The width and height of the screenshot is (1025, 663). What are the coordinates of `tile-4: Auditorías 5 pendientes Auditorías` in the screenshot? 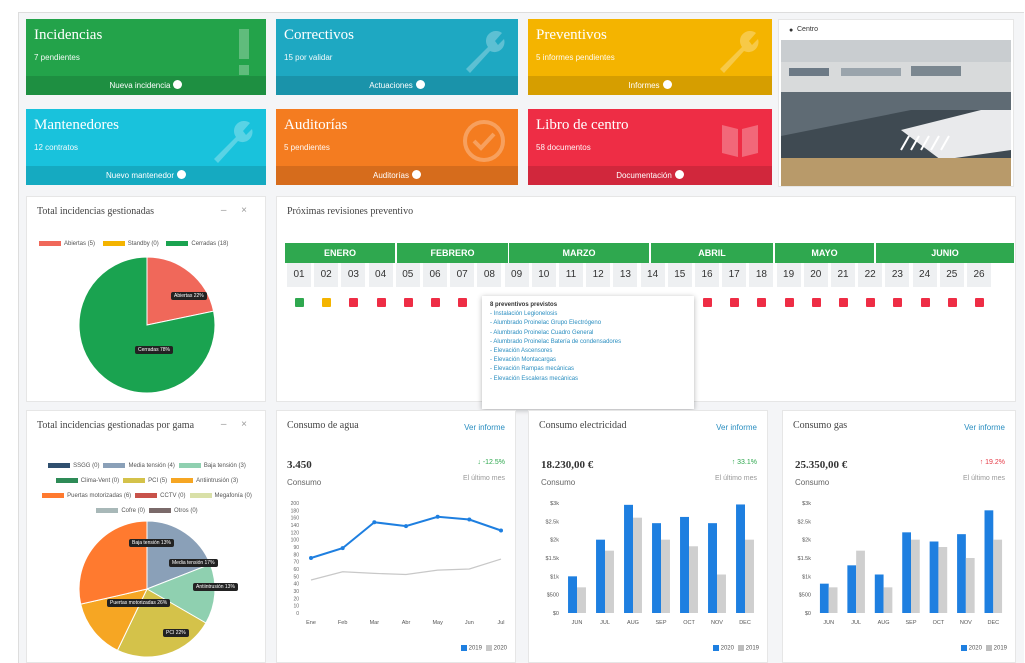 It's located at (397, 147).